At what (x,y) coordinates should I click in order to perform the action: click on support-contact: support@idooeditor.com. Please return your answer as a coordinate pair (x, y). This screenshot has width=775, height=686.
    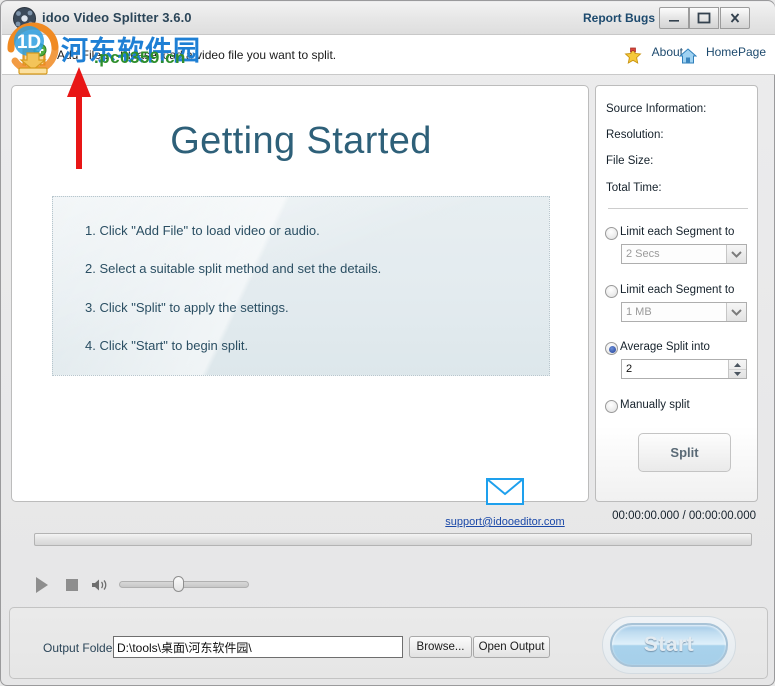
    Looking at the image, I should click on (505, 504).